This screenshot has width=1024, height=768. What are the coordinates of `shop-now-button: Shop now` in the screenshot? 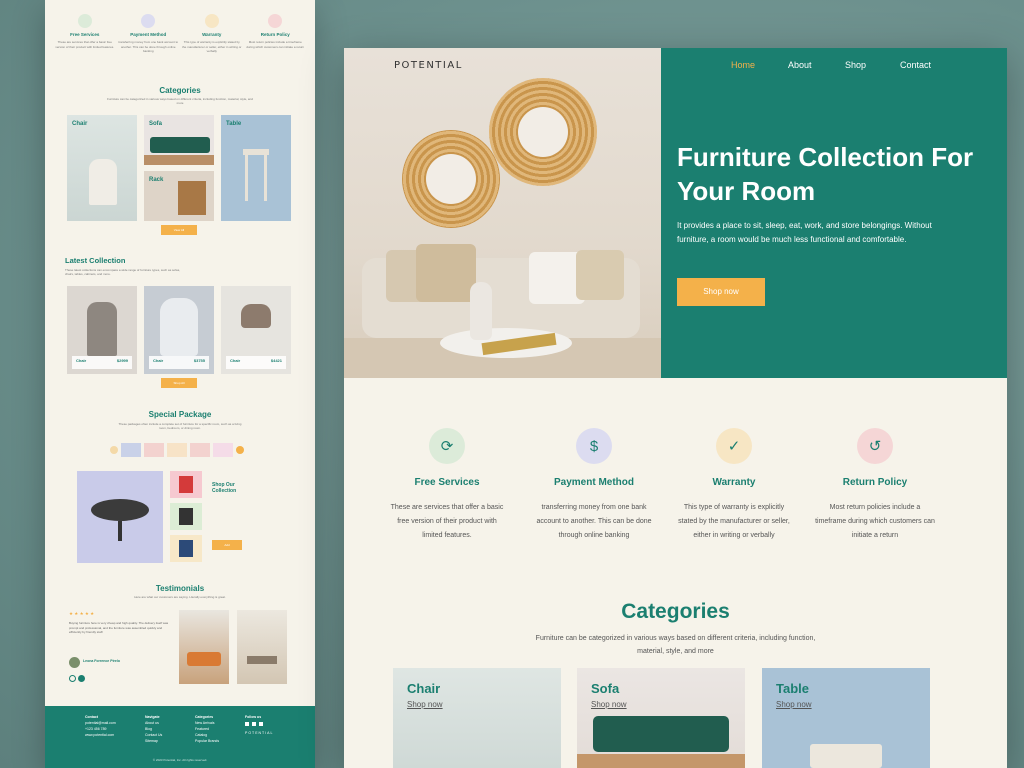 It's located at (721, 292).